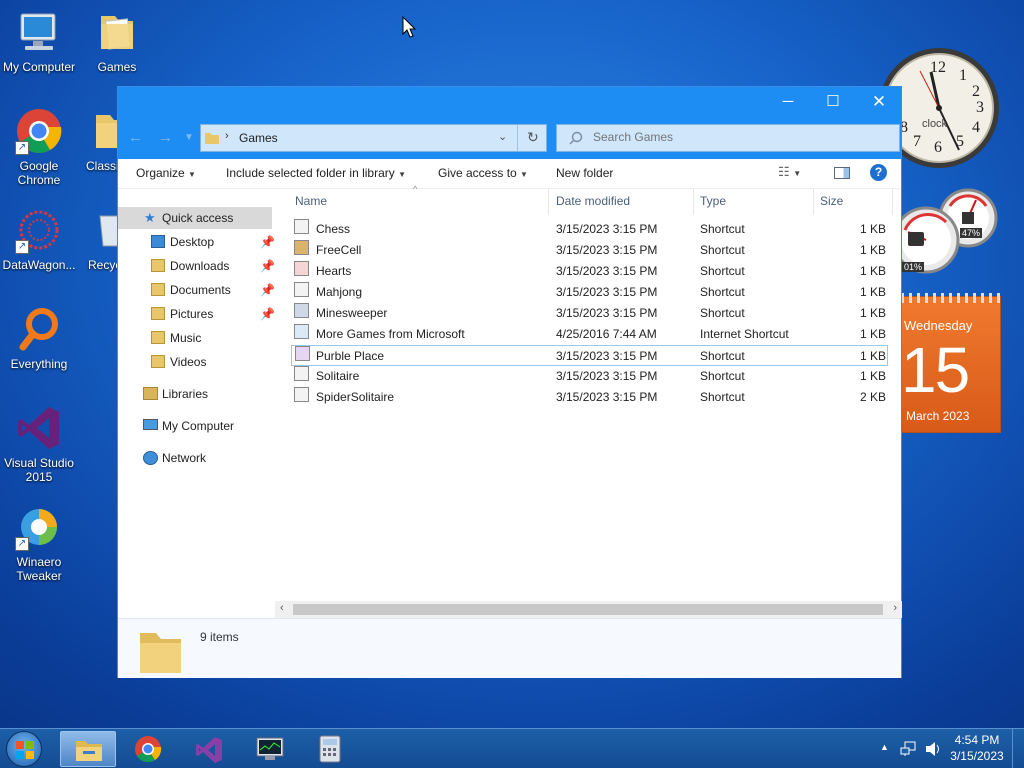  What do you see at coordinates (117, 32) in the screenshot?
I see `folder-icon` at bounding box center [117, 32].